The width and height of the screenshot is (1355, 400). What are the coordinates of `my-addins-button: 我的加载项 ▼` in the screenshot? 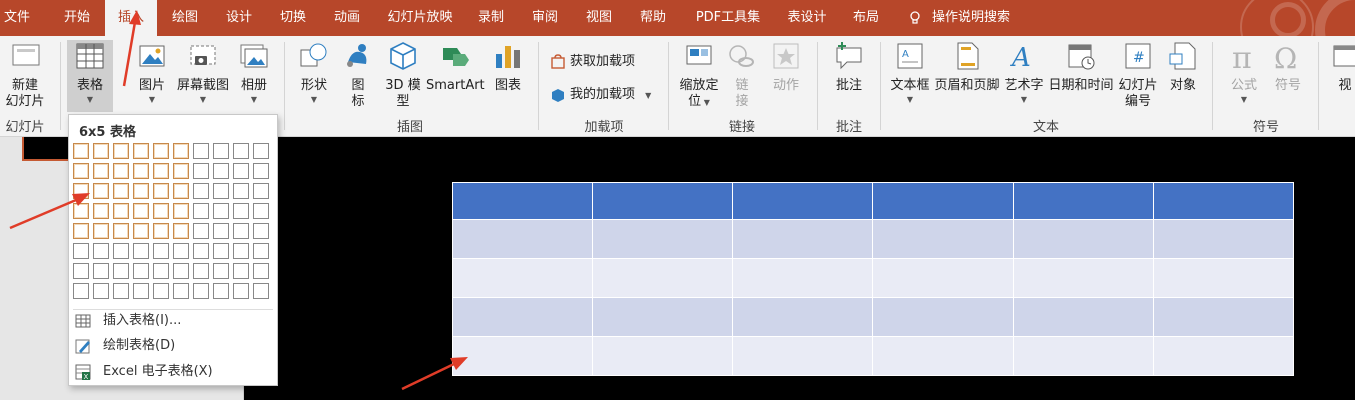 It's located at (600, 93).